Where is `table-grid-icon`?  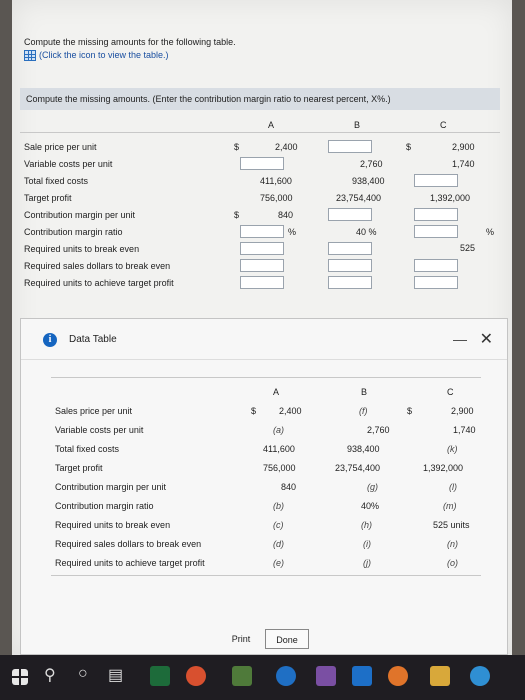 table-grid-icon is located at coordinates (30, 55).